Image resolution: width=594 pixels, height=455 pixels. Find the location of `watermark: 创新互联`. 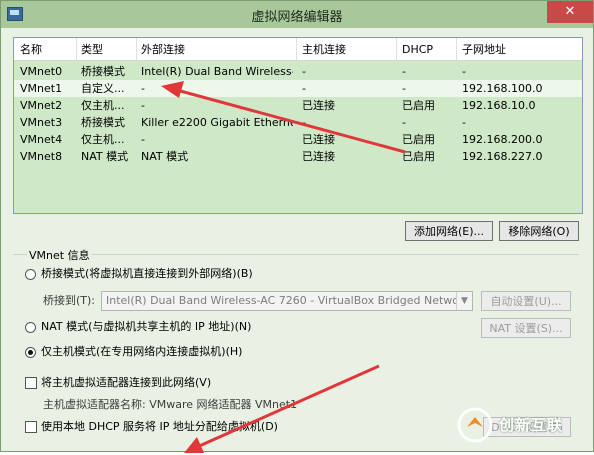

watermark: 创新互联 is located at coordinates (523, 425).